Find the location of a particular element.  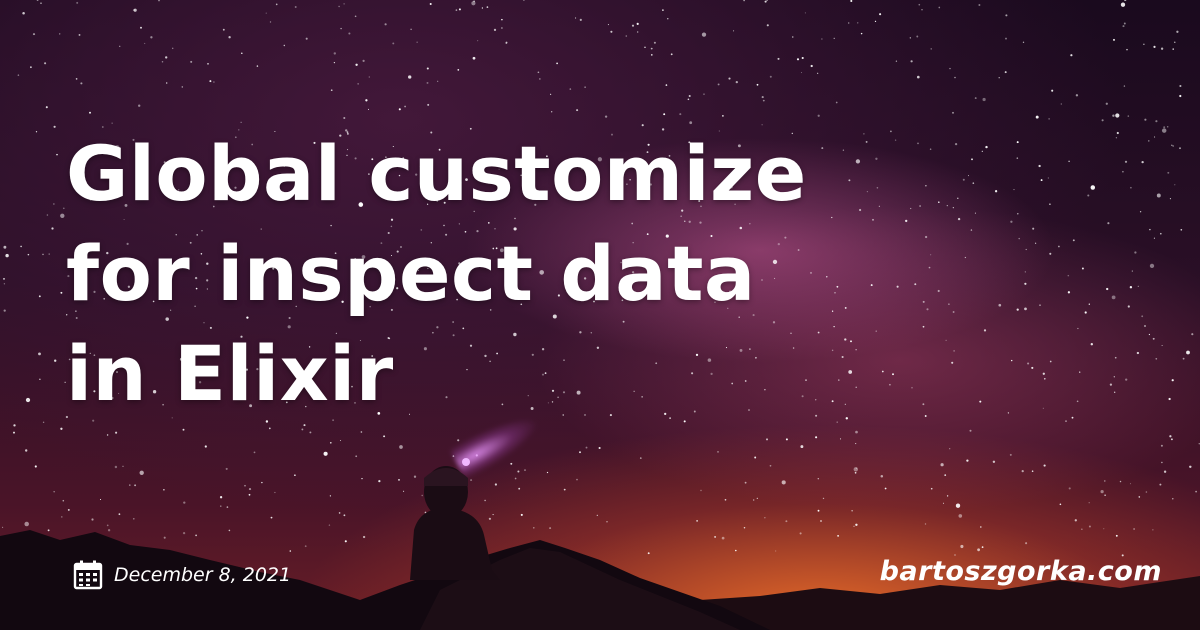

title-line: for inspect data is located at coordinates (411, 273).